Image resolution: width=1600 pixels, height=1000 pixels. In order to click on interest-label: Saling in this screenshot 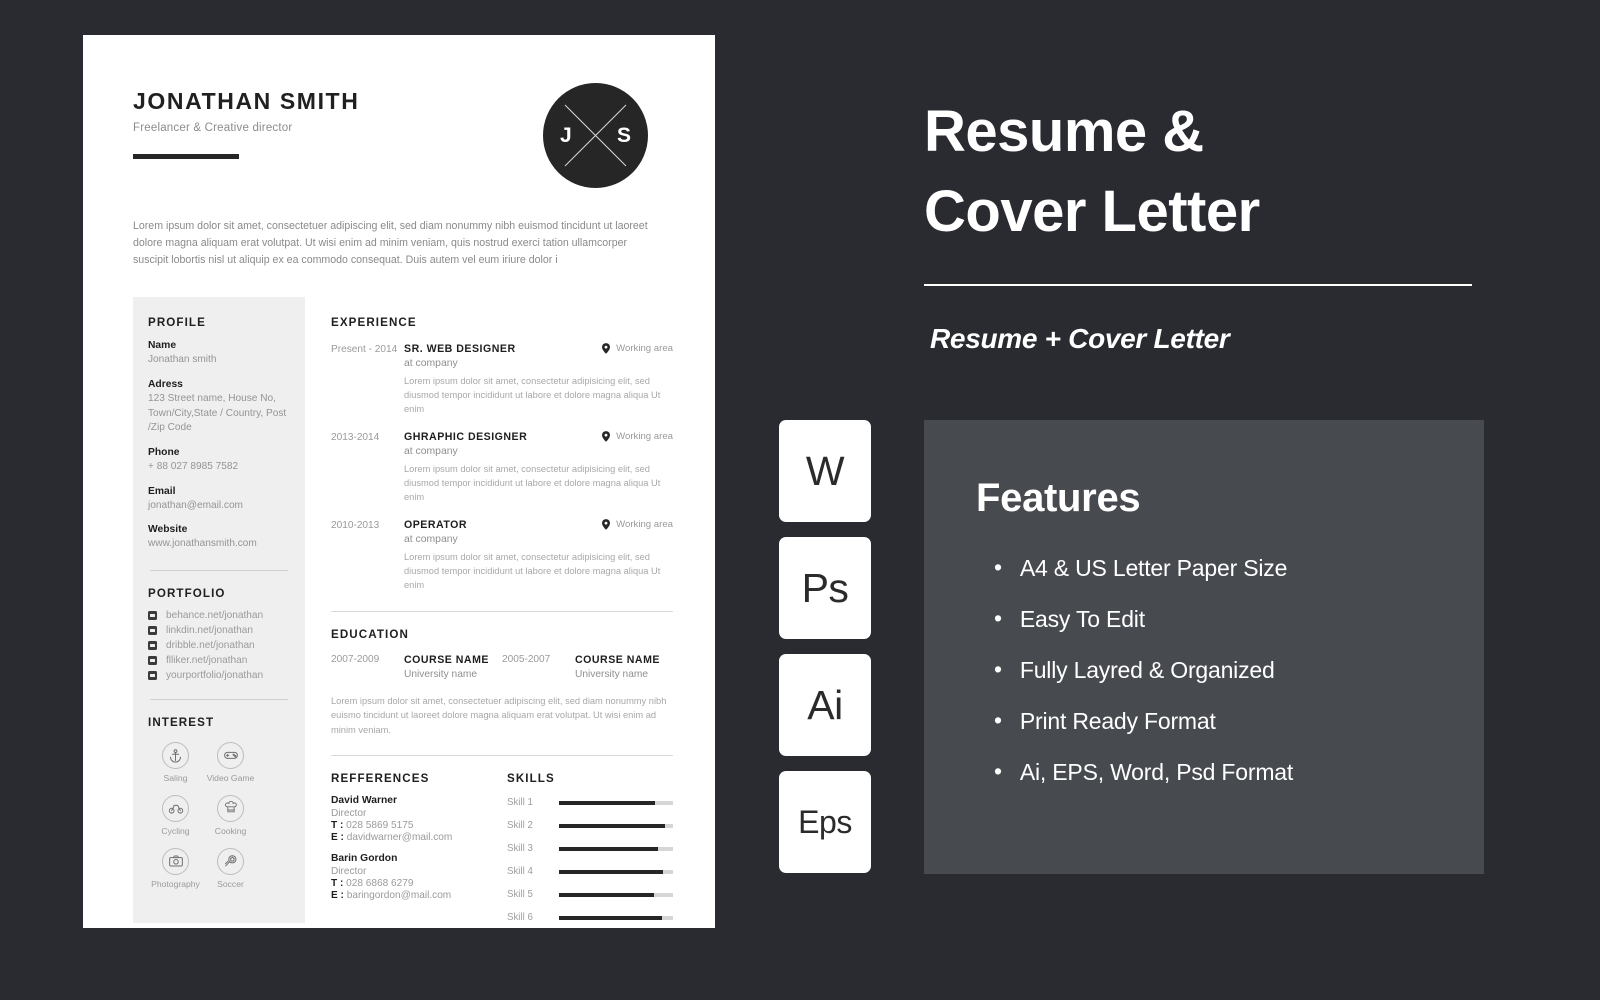, I will do `click(175, 777)`.